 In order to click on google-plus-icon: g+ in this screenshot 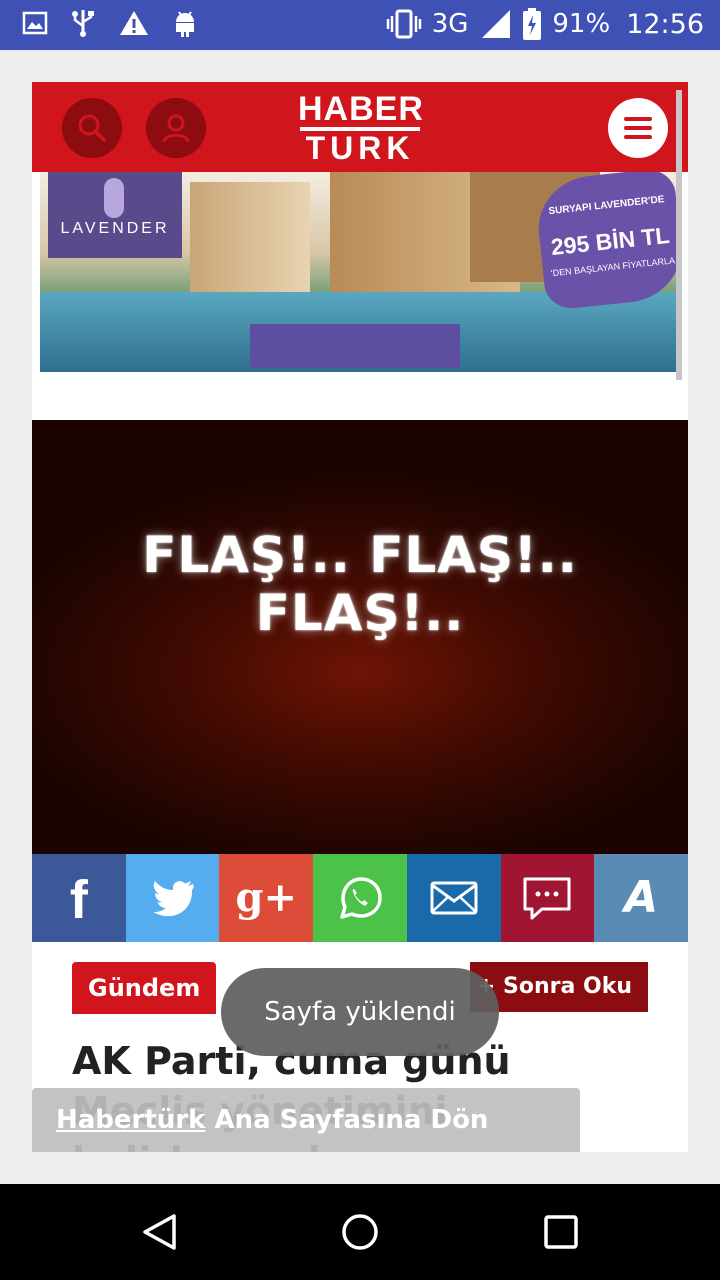, I will do `click(266, 897)`.